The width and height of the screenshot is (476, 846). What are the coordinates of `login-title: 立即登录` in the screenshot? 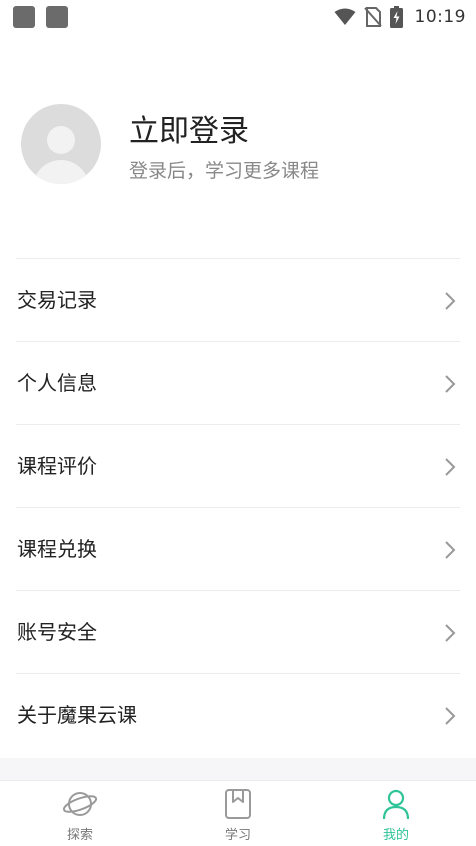 It's located at (189, 132).